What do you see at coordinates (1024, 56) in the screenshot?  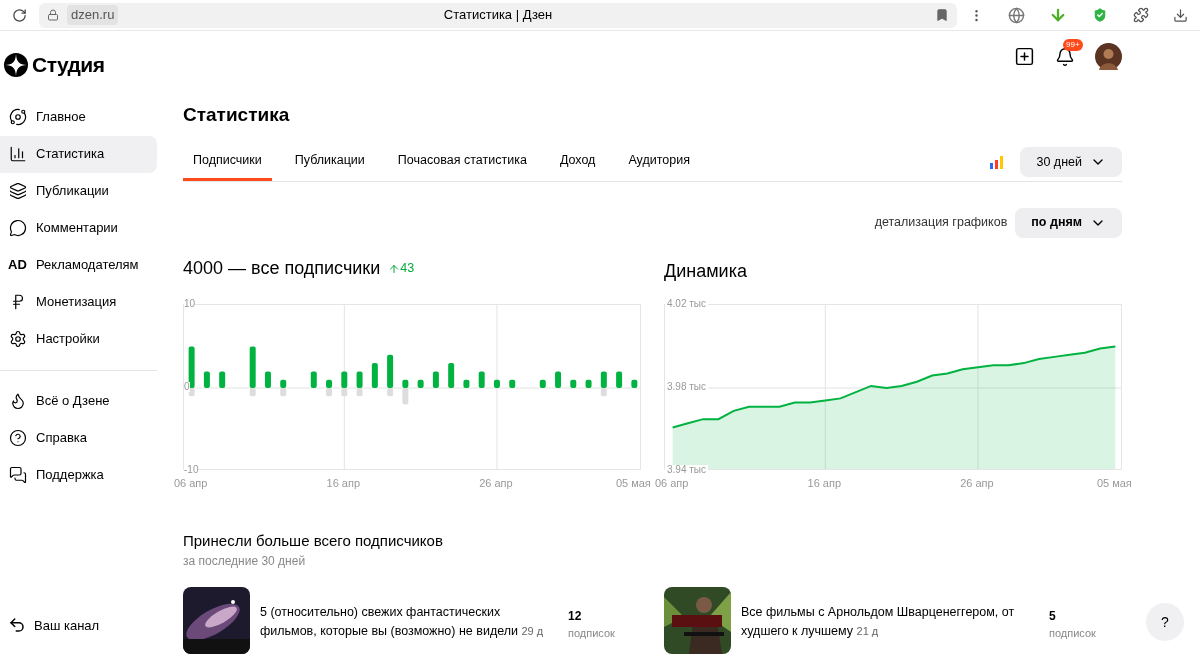 I see `add-icon` at bounding box center [1024, 56].